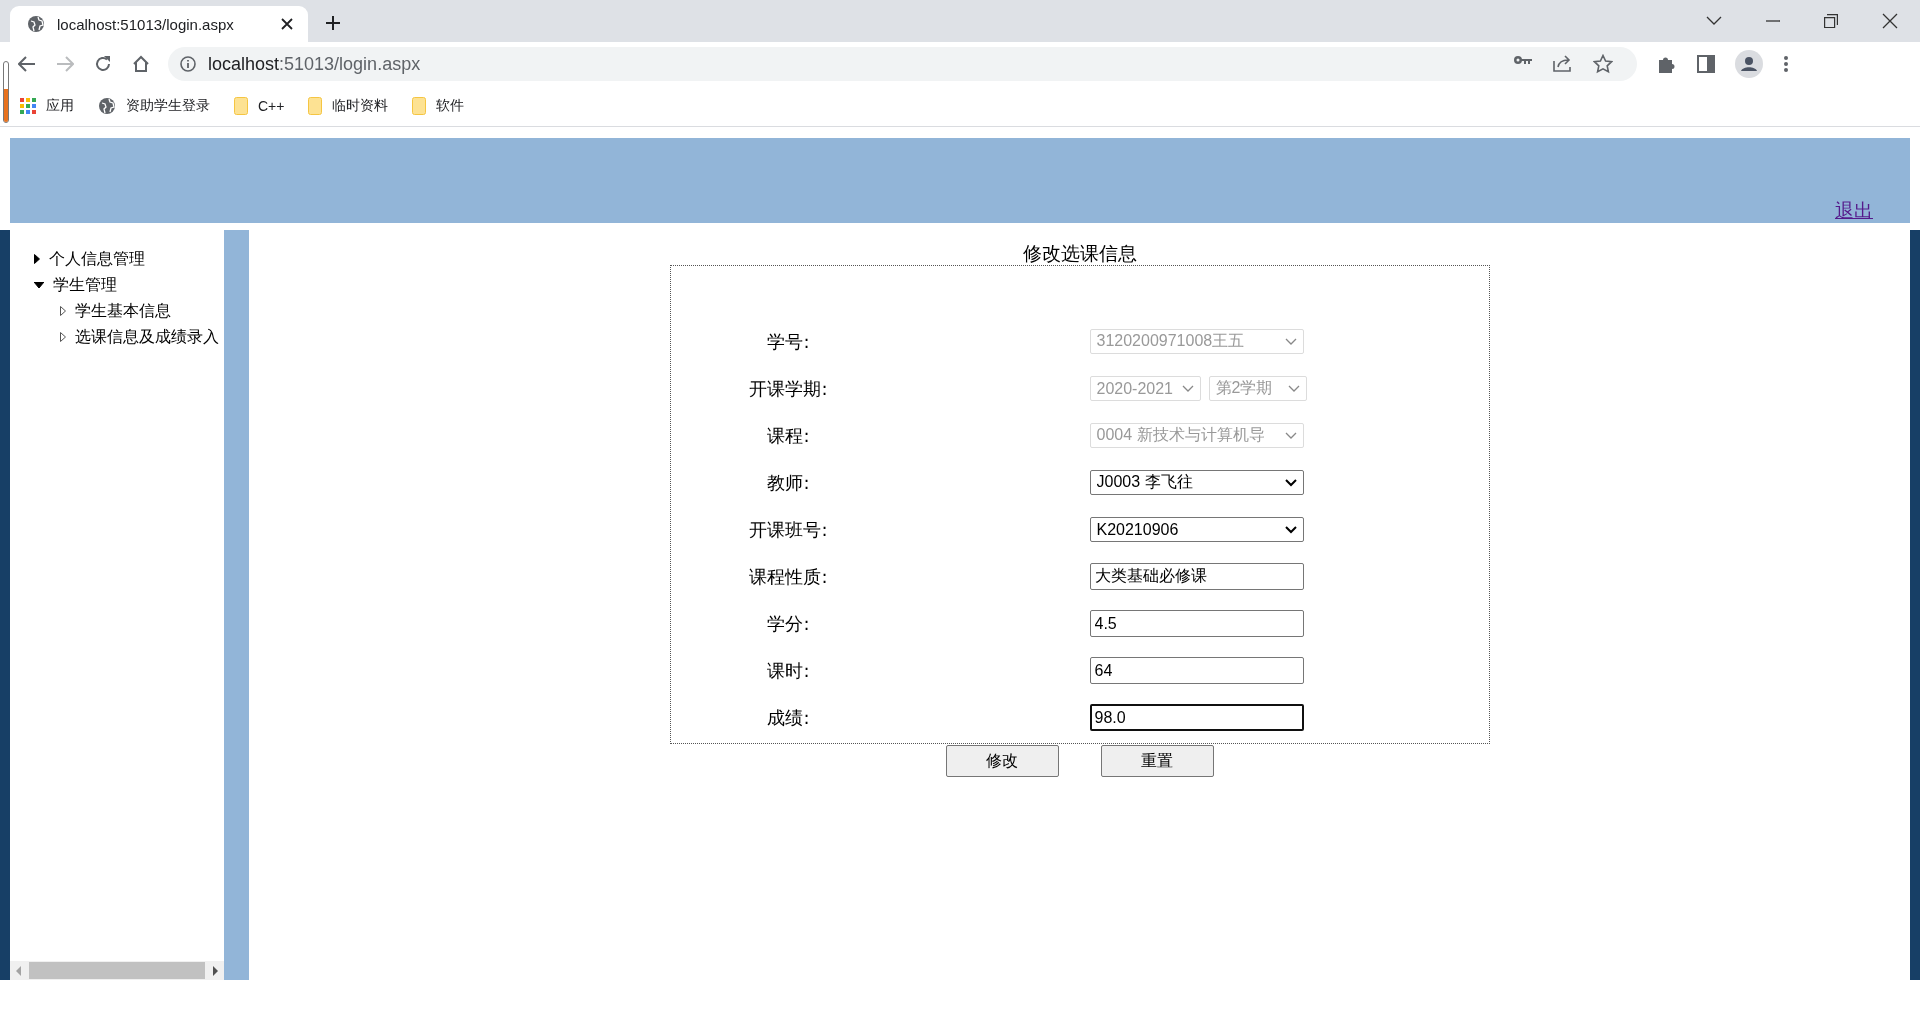  Describe the element at coordinates (154, 106) in the screenshot. I see `bookmark: 资助学生登录` at that location.